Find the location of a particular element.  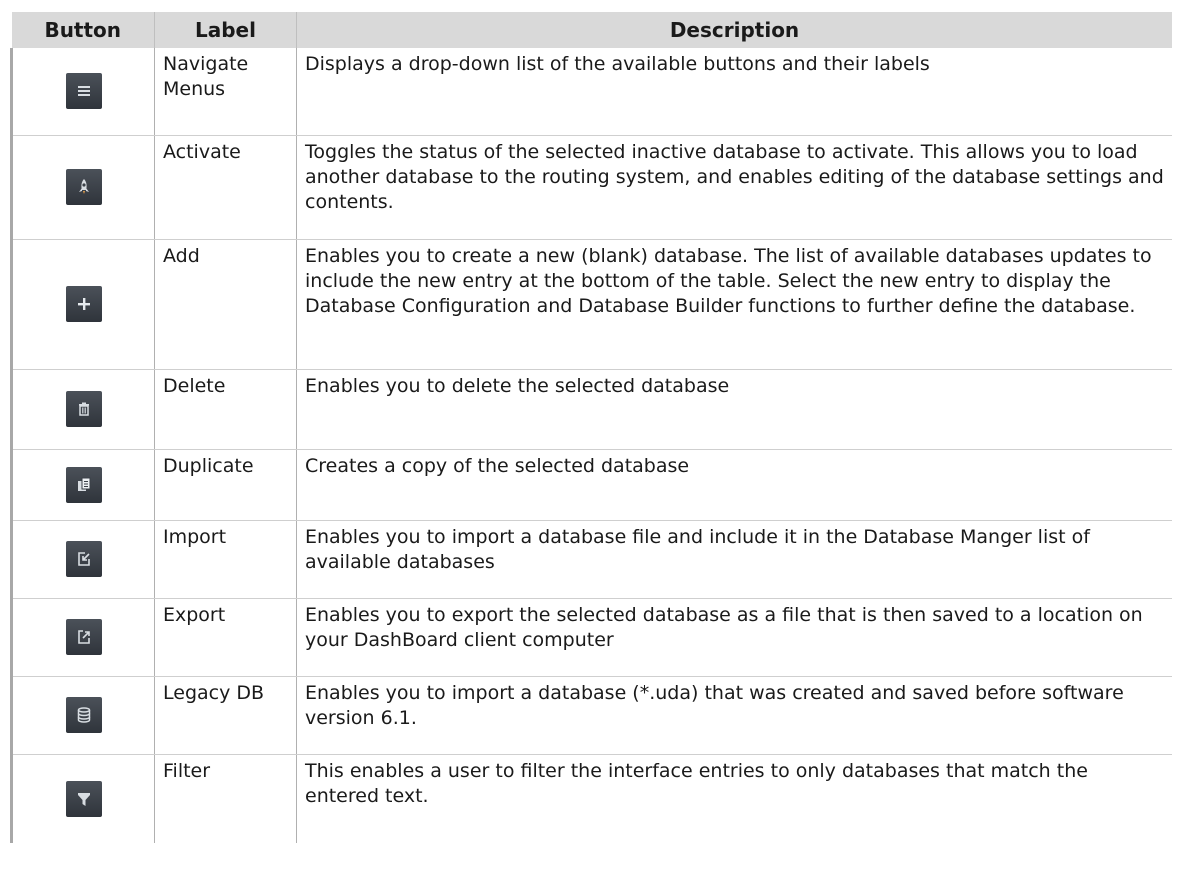

duplicate-icon is located at coordinates (83, 484).